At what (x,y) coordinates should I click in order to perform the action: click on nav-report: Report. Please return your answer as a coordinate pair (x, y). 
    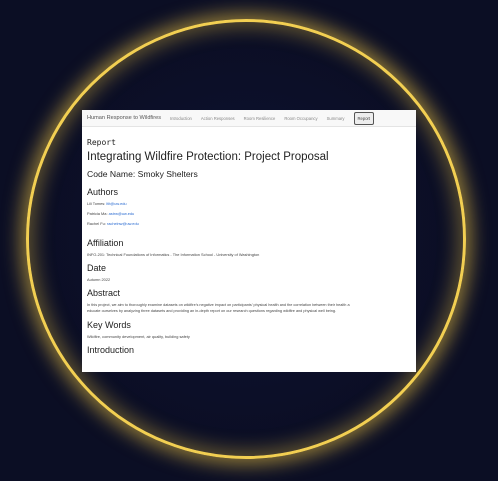
    Looking at the image, I should click on (364, 118).